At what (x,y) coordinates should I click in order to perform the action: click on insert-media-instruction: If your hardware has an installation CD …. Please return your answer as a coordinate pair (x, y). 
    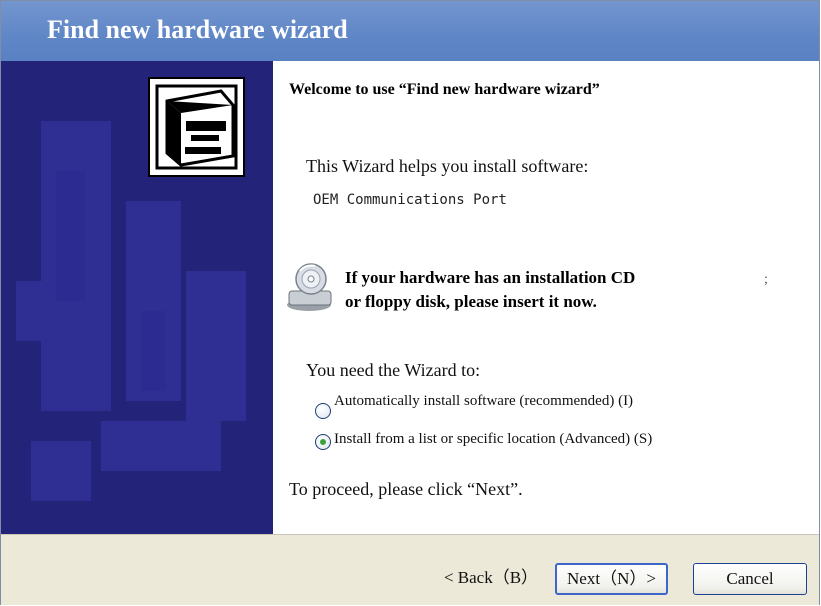
    Looking at the image, I should click on (525, 290).